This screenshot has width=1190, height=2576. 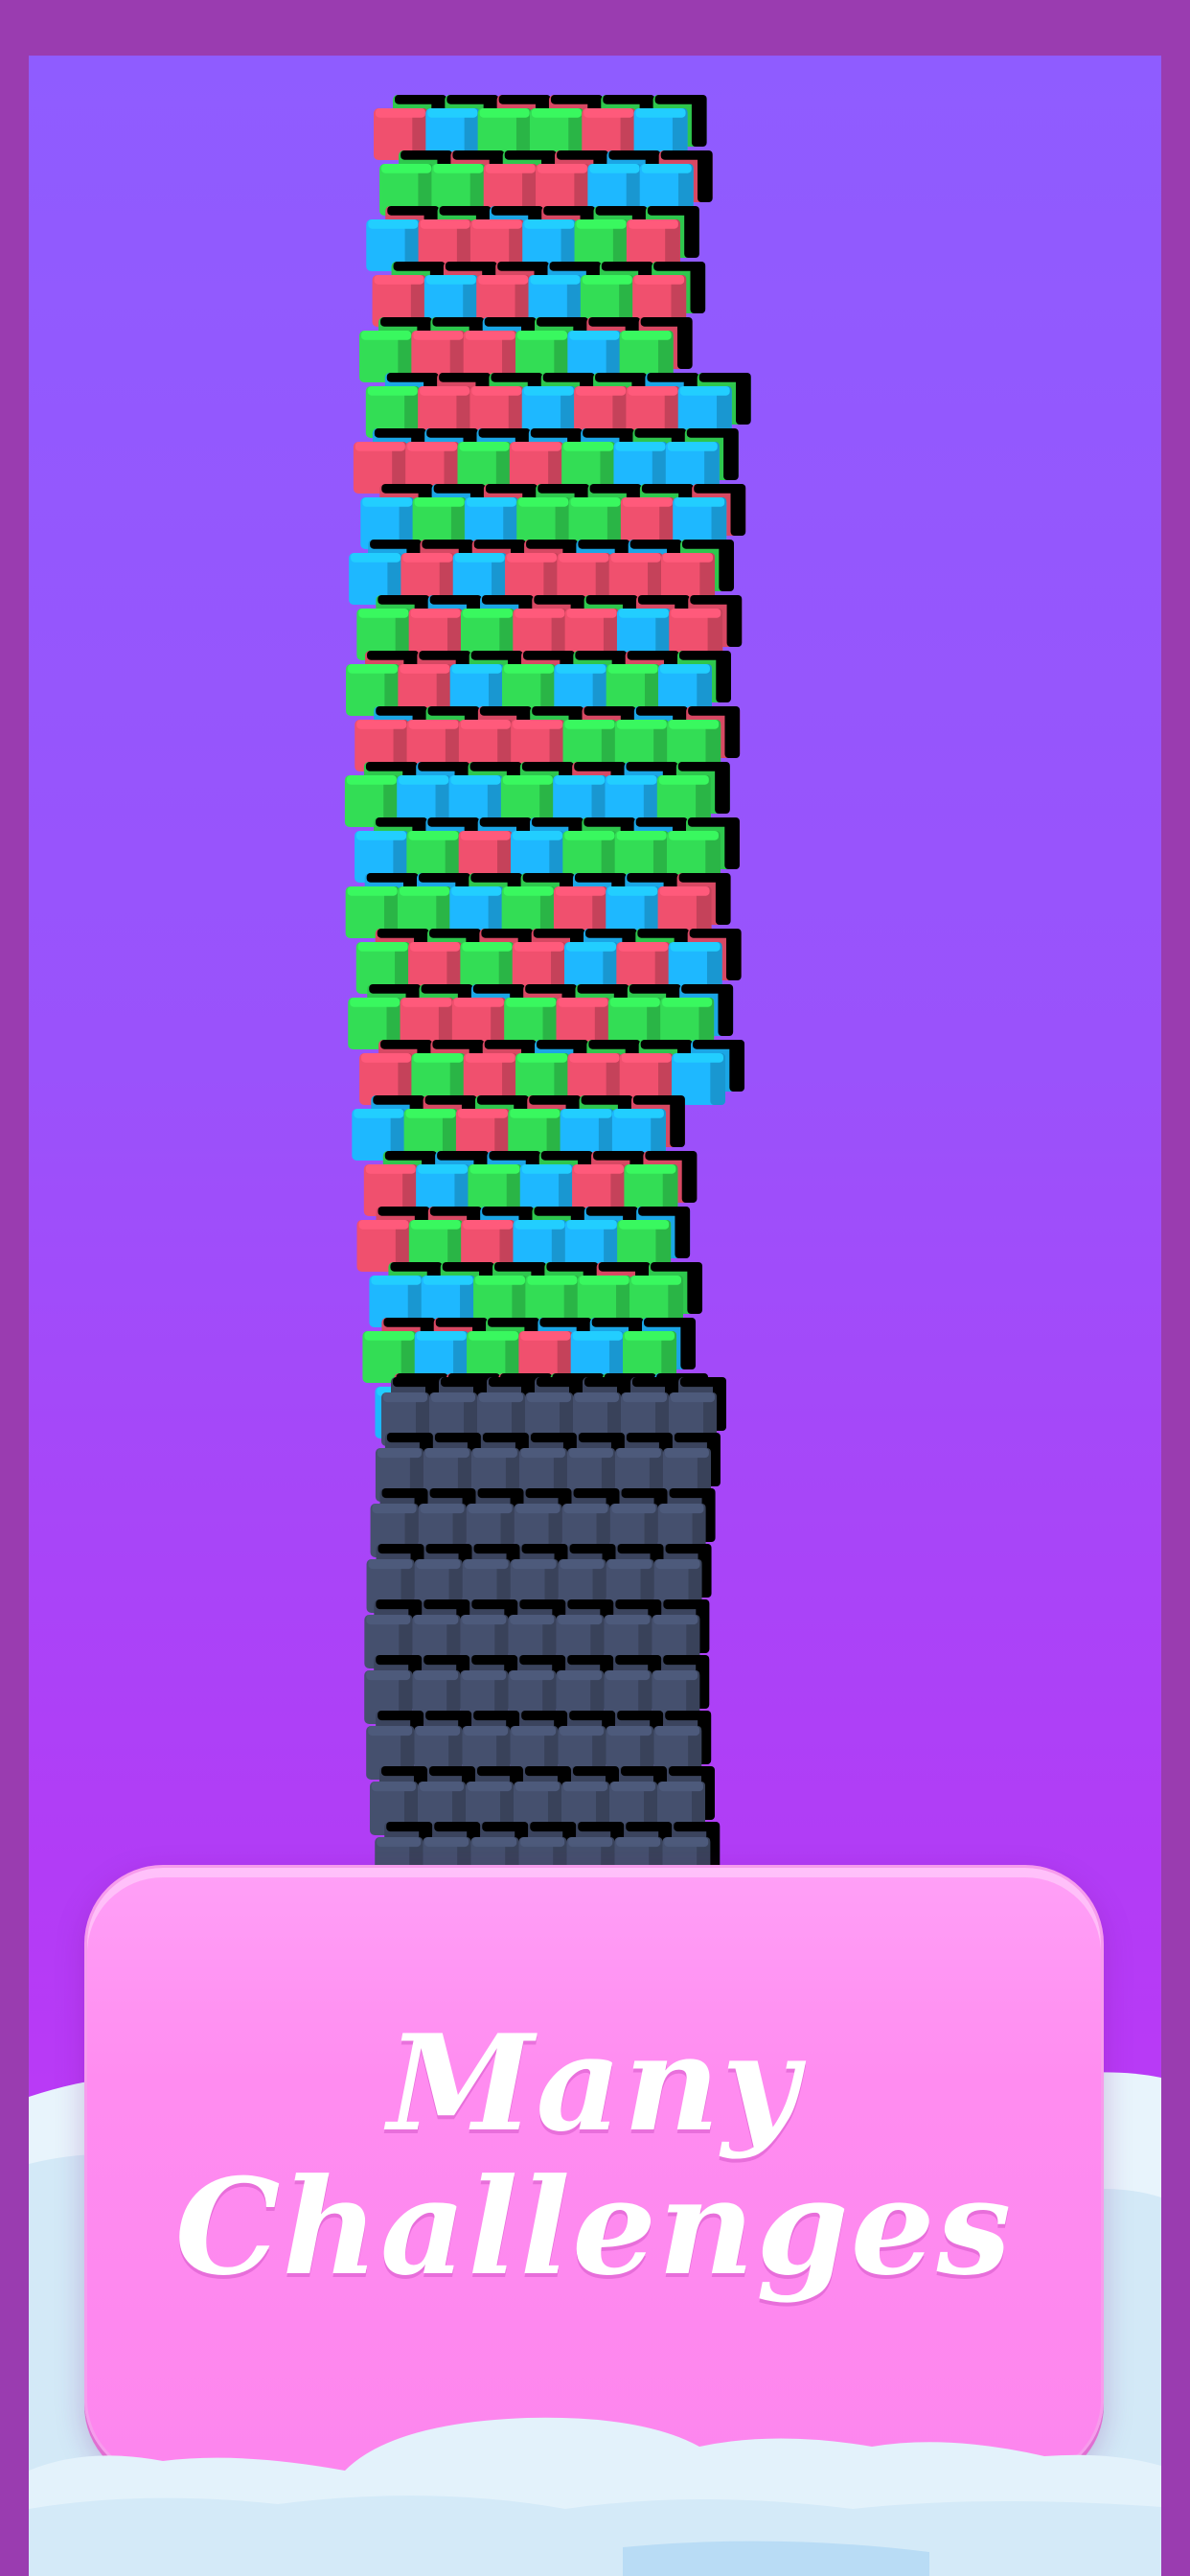 I want to click on banner-title: Many Challenges, so click(x=594, y=2156).